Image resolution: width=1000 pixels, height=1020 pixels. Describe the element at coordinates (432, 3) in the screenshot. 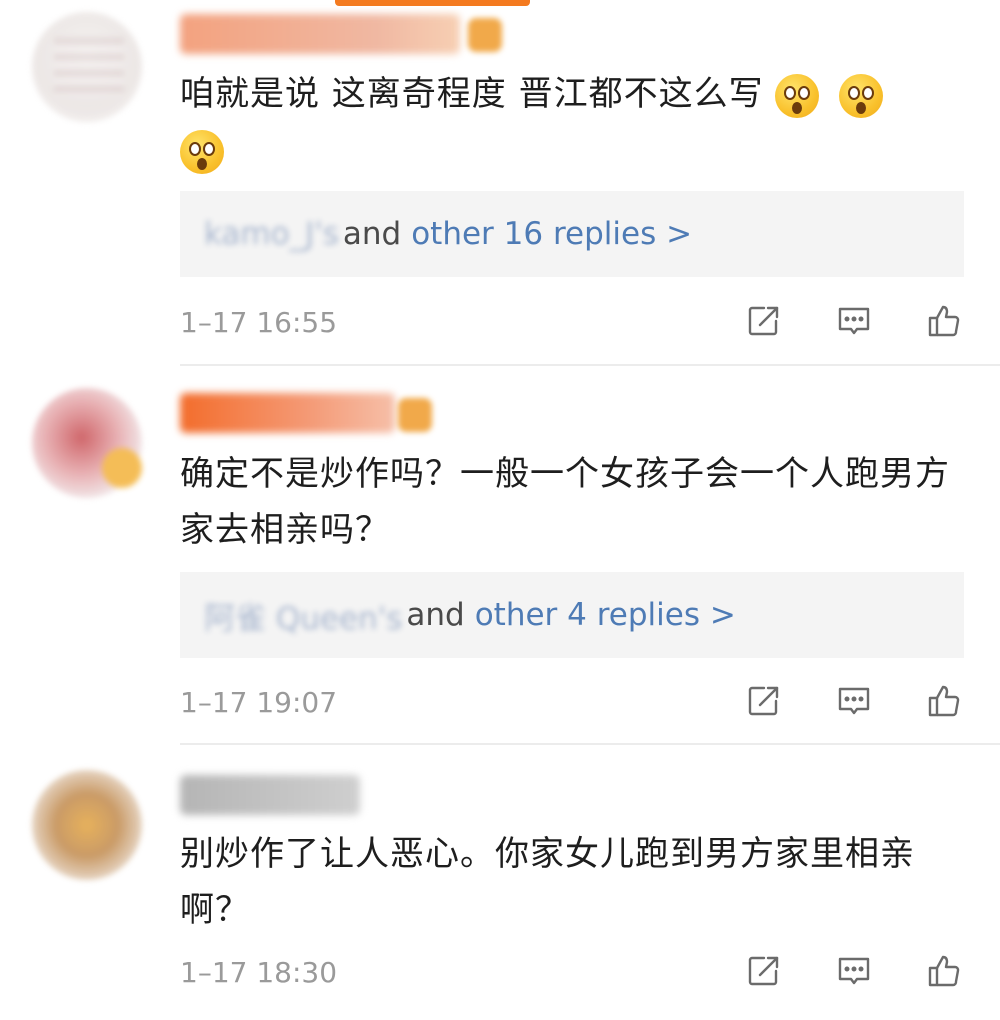

I see `scroll-indicator` at that location.